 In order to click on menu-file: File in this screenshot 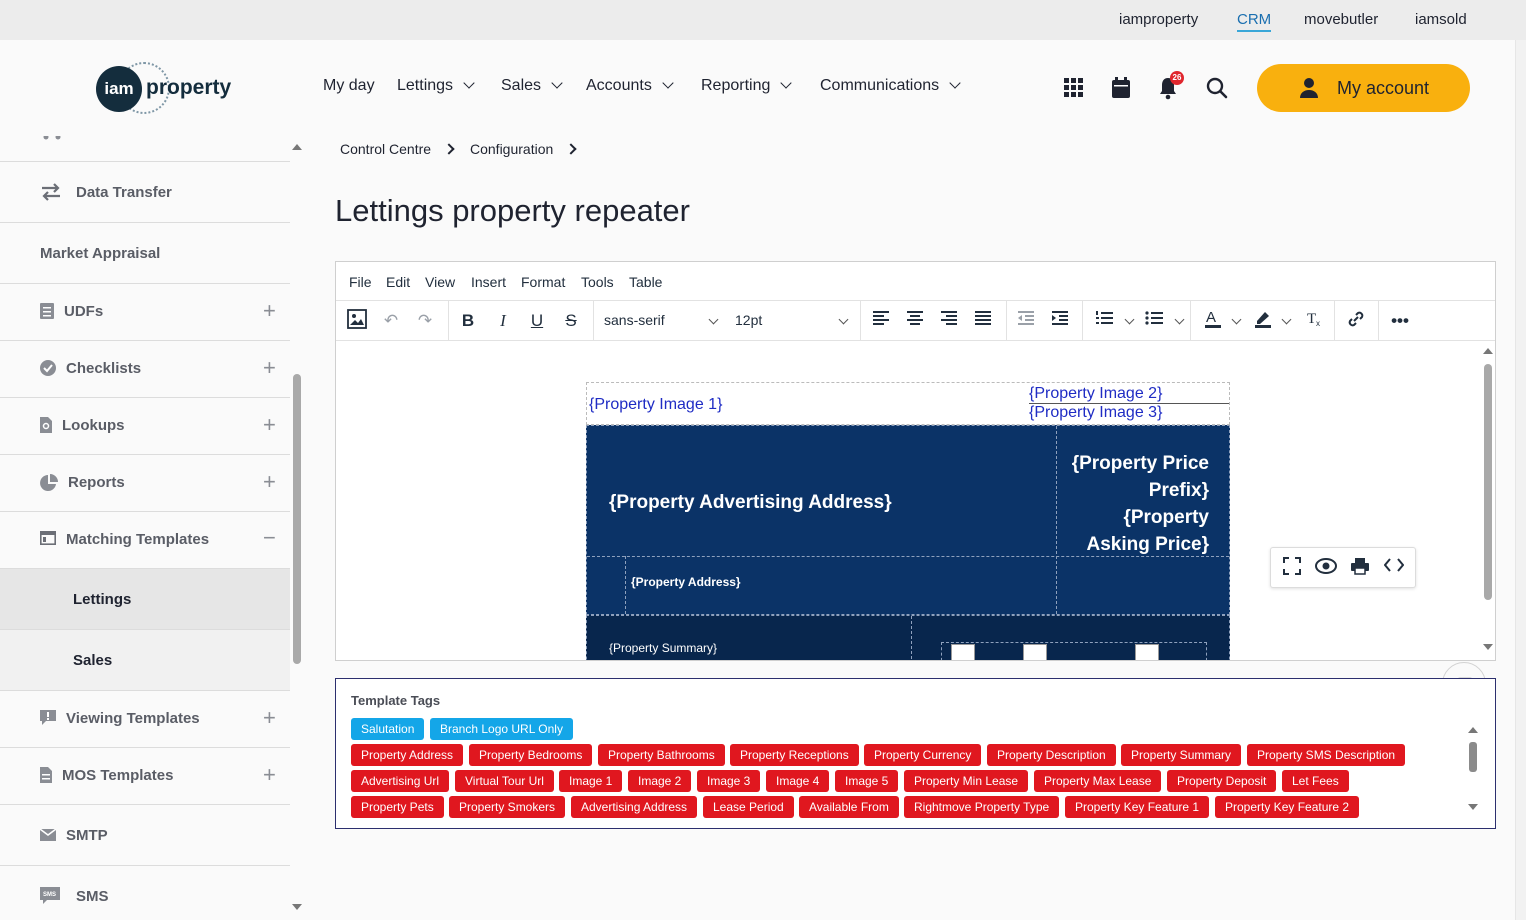, I will do `click(360, 282)`.